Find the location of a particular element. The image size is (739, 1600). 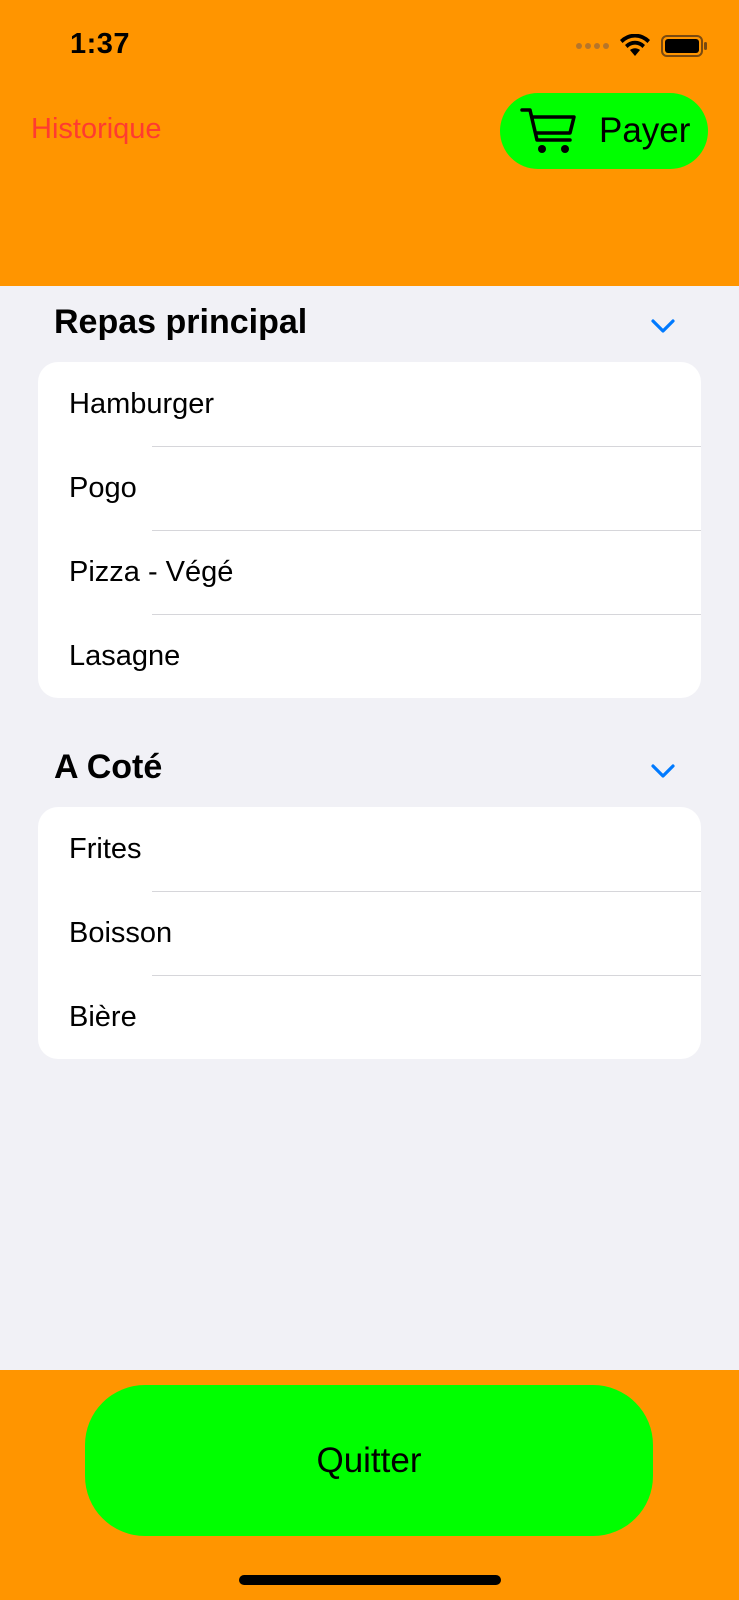

status-icons is located at coordinates (642, 46).